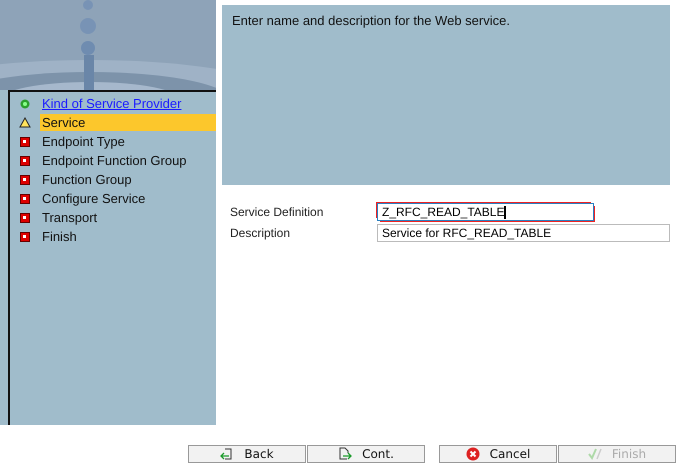 The width and height of the screenshot is (682, 468). Describe the element at coordinates (247, 454) in the screenshot. I see `back-button: Back` at that location.